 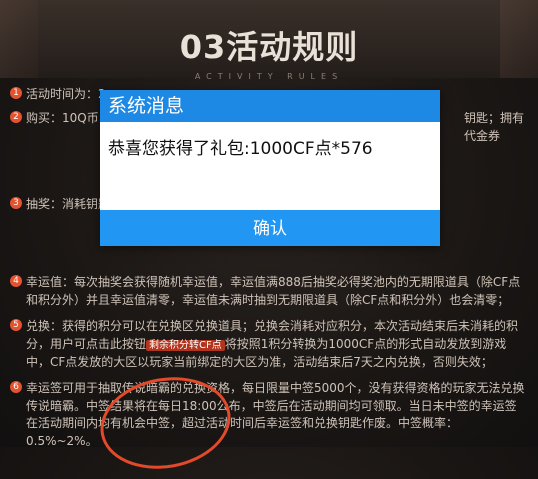 I want to click on dialog-message: 恭喜您获得了礼包:1000CF点*576, so click(x=240, y=149).